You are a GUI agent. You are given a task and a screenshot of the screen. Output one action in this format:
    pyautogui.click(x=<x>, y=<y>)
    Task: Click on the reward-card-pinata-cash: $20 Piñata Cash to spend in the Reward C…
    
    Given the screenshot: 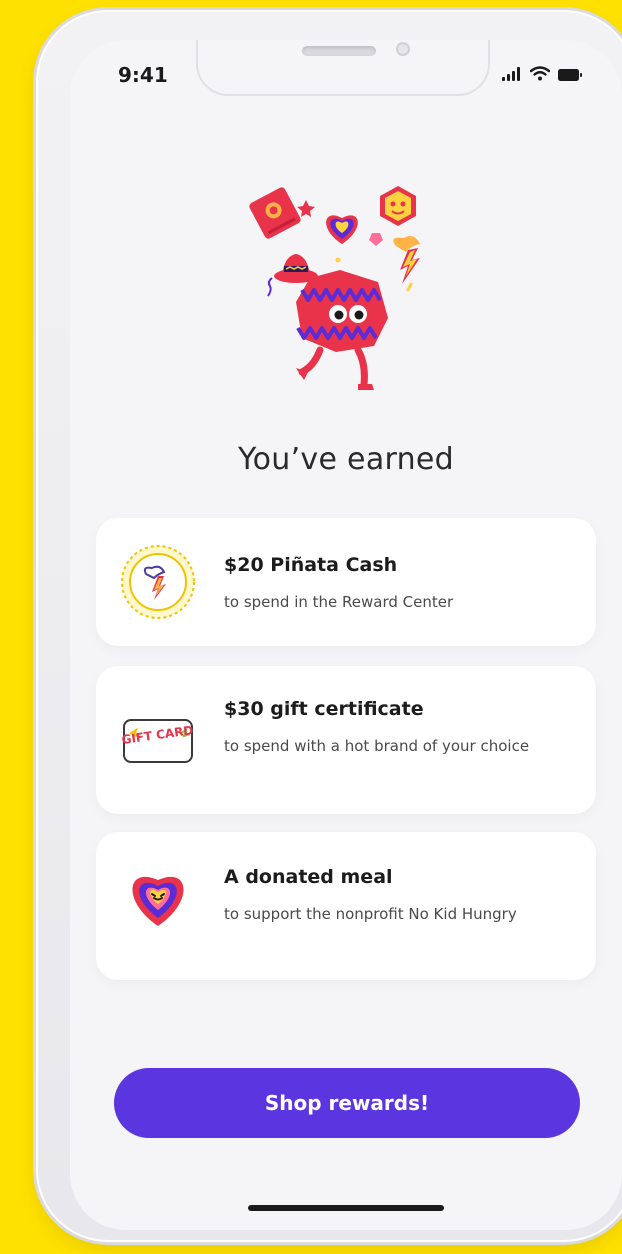 What is the action you would take?
    pyautogui.click(x=346, y=582)
    